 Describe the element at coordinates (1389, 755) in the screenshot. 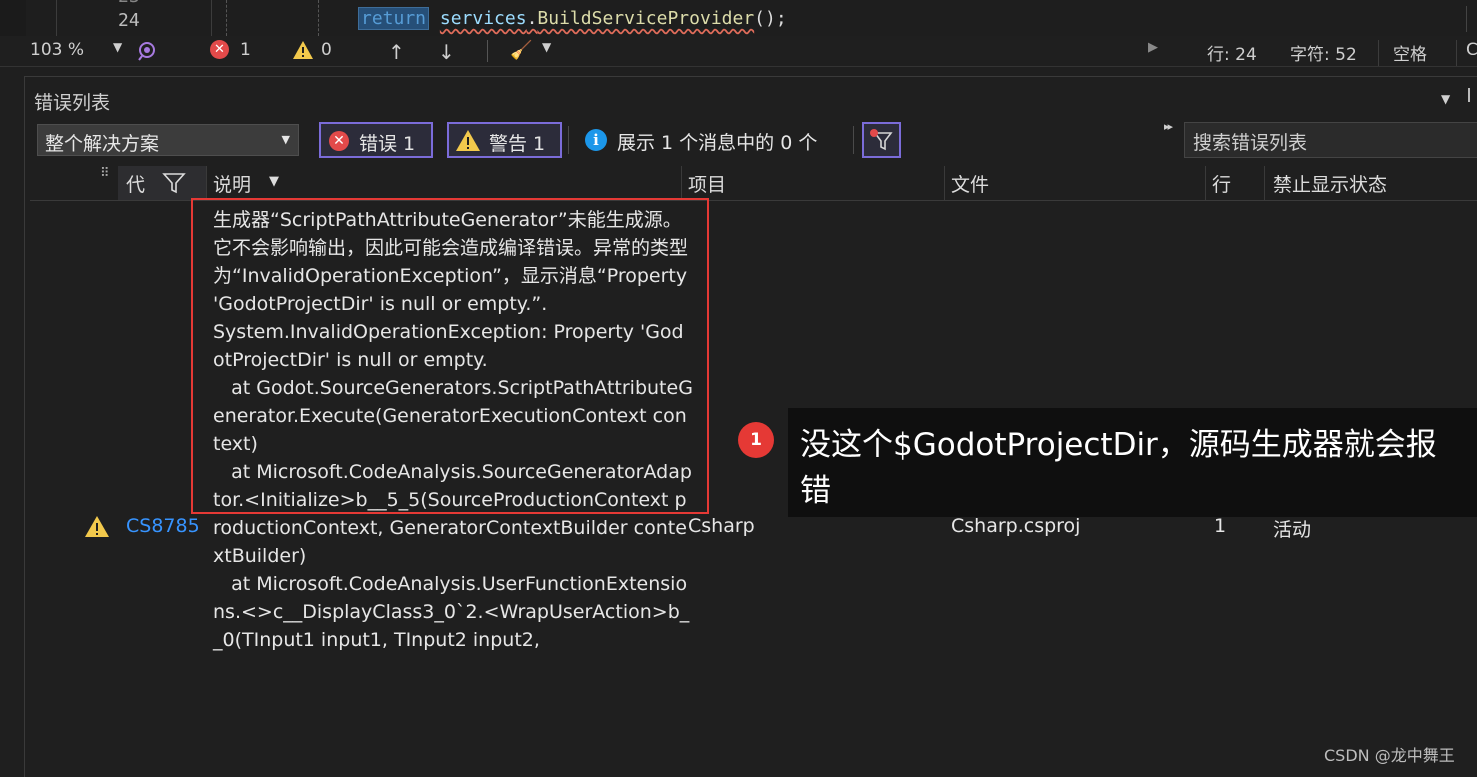

I see `watermark: CSDN @龙中舞王` at that location.